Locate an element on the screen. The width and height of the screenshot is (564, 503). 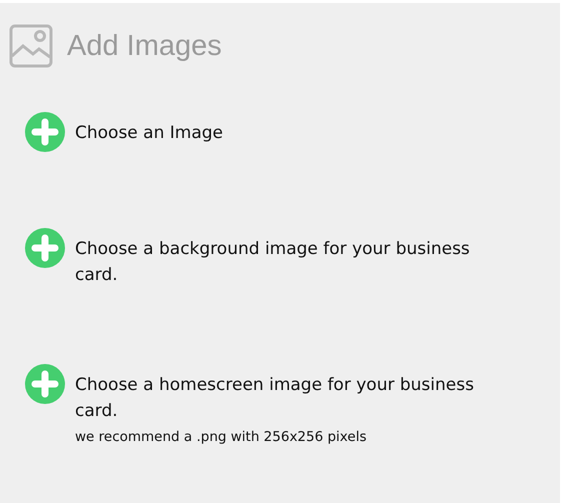
choose-image-link: Choose a background image for your business card. is located at coordinates (290, 262).